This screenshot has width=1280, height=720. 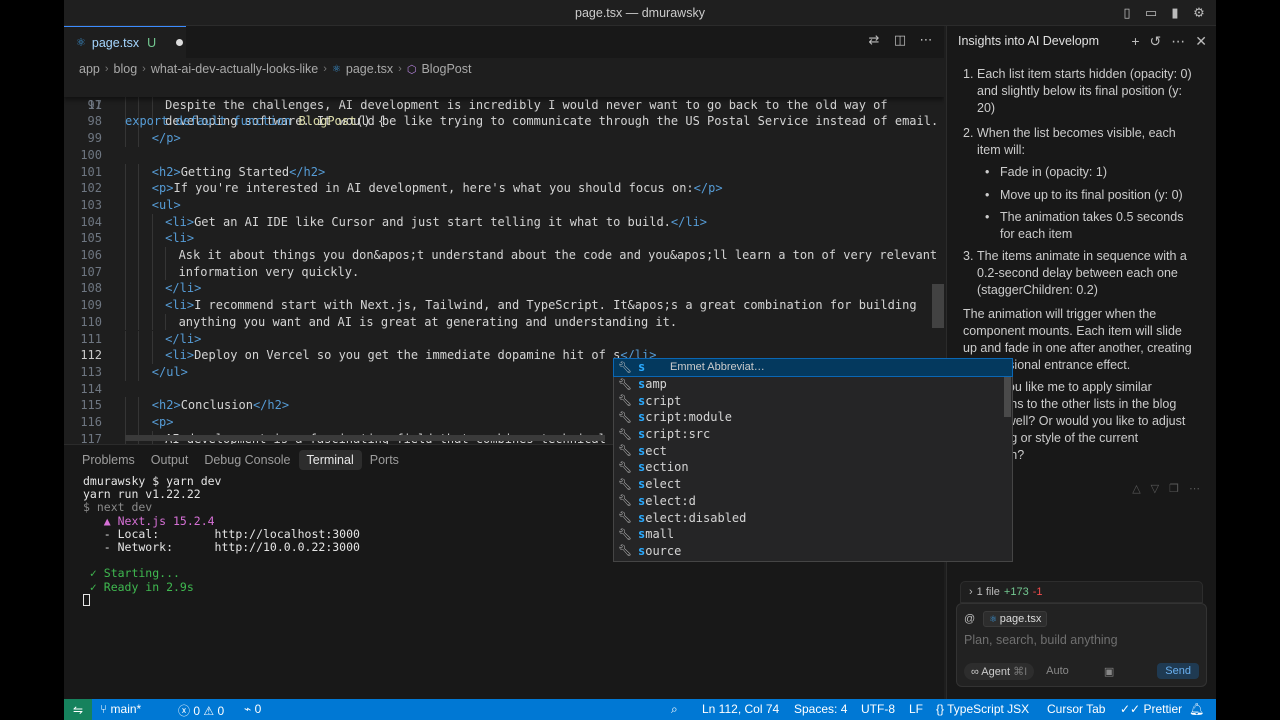 I want to click on editor-tabs: ⚛ page.tsx U ⇄ ◫ ⋯, so click(x=504, y=42).